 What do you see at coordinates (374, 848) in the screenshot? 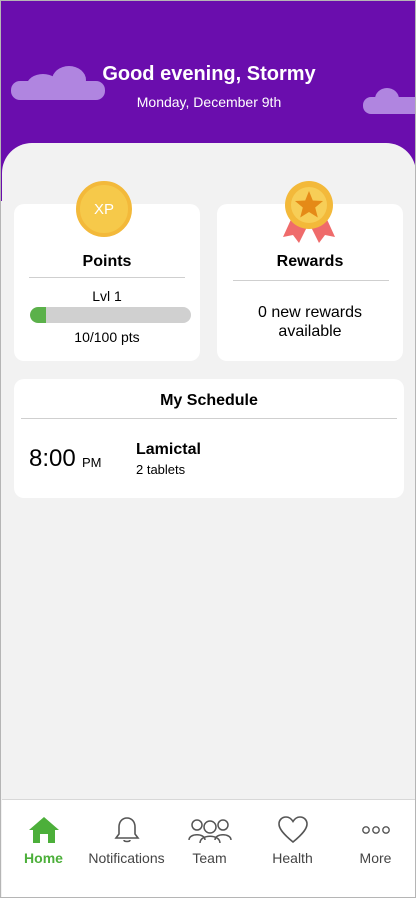
I see `tab-more: More` at bounding box center [374, 848].